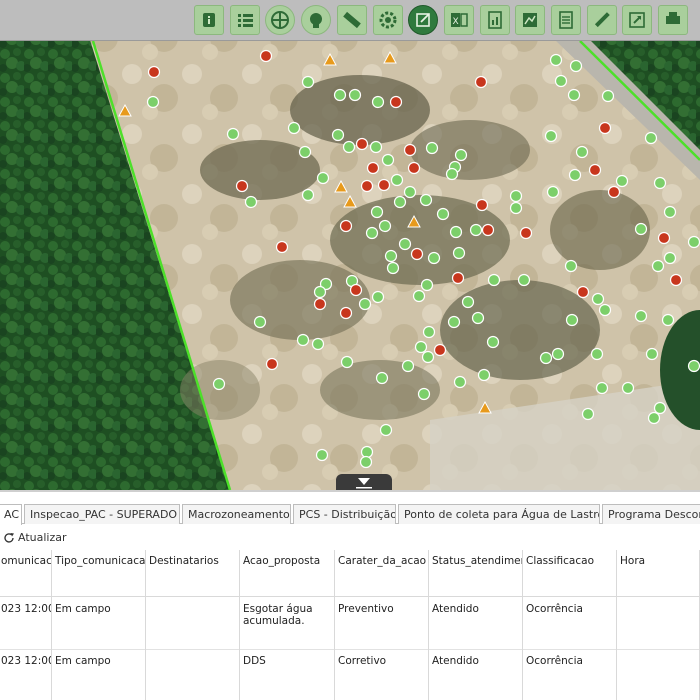 The height and width of the screenshot is (700, 700). I want to click on identify-button, so click(209, 20).